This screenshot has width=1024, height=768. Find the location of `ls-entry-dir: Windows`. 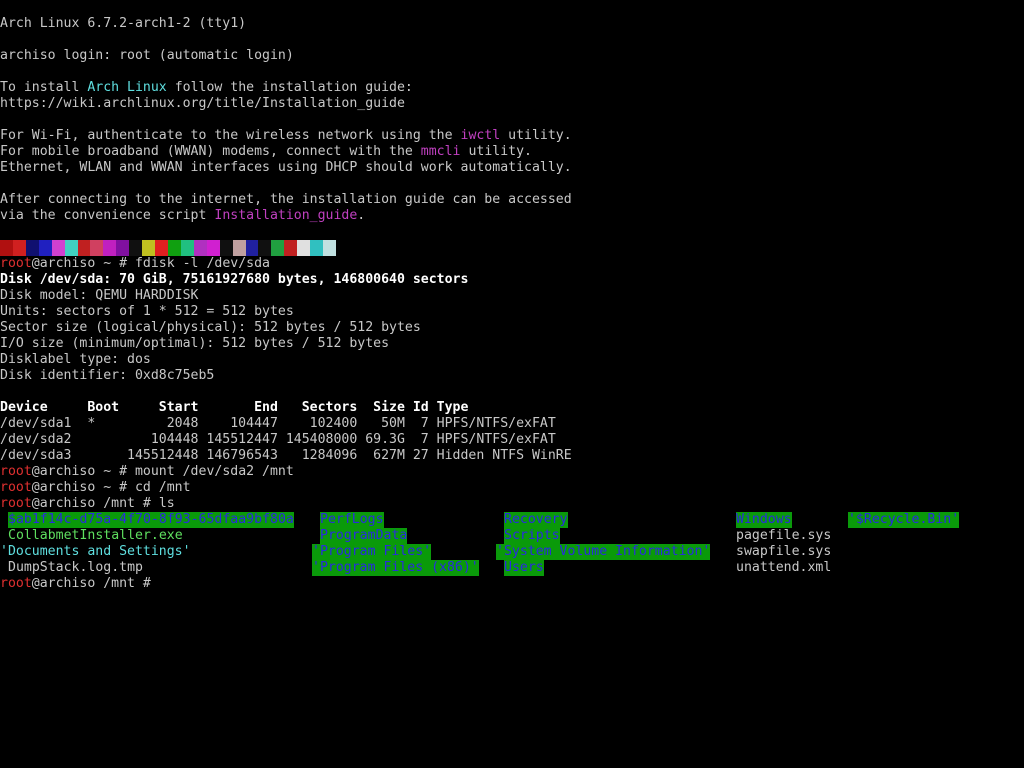

ls-entry-dir: Windows is located at coordinates (764, 520).